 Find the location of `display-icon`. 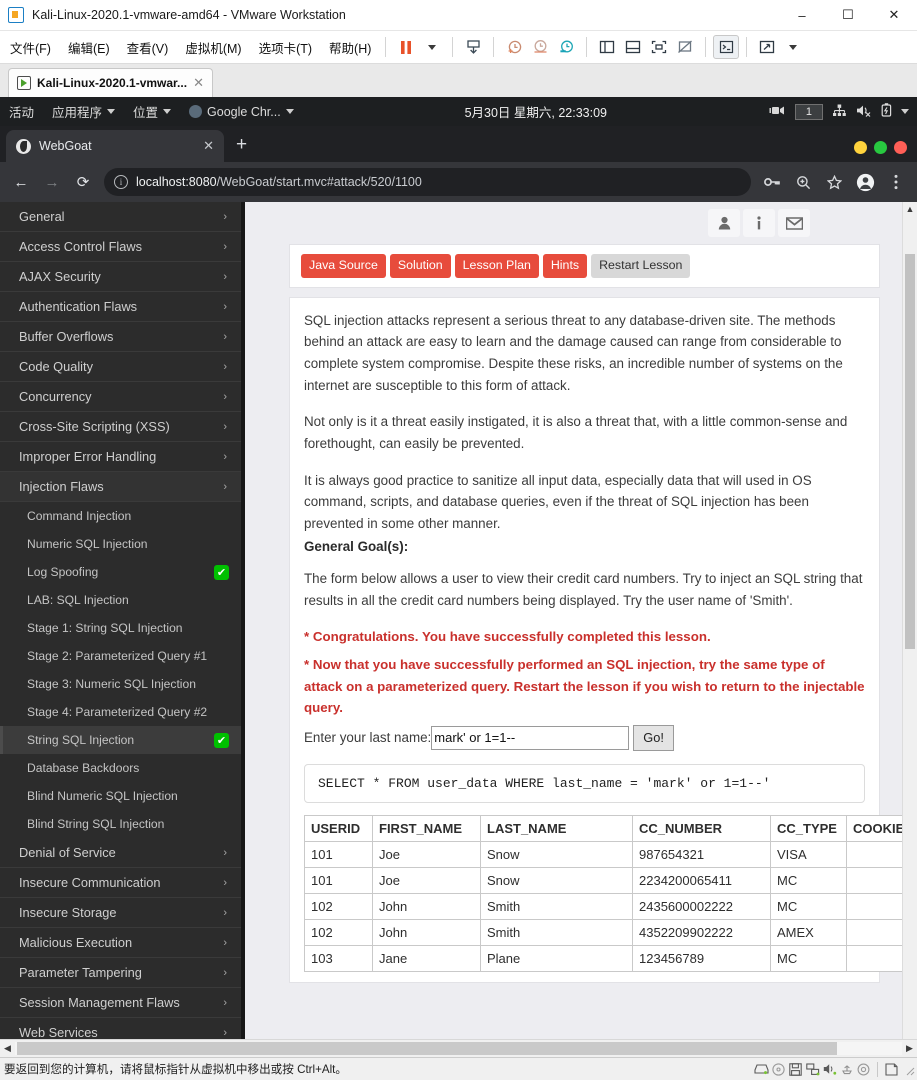

display-icon is located at coordinates (891, 1069).